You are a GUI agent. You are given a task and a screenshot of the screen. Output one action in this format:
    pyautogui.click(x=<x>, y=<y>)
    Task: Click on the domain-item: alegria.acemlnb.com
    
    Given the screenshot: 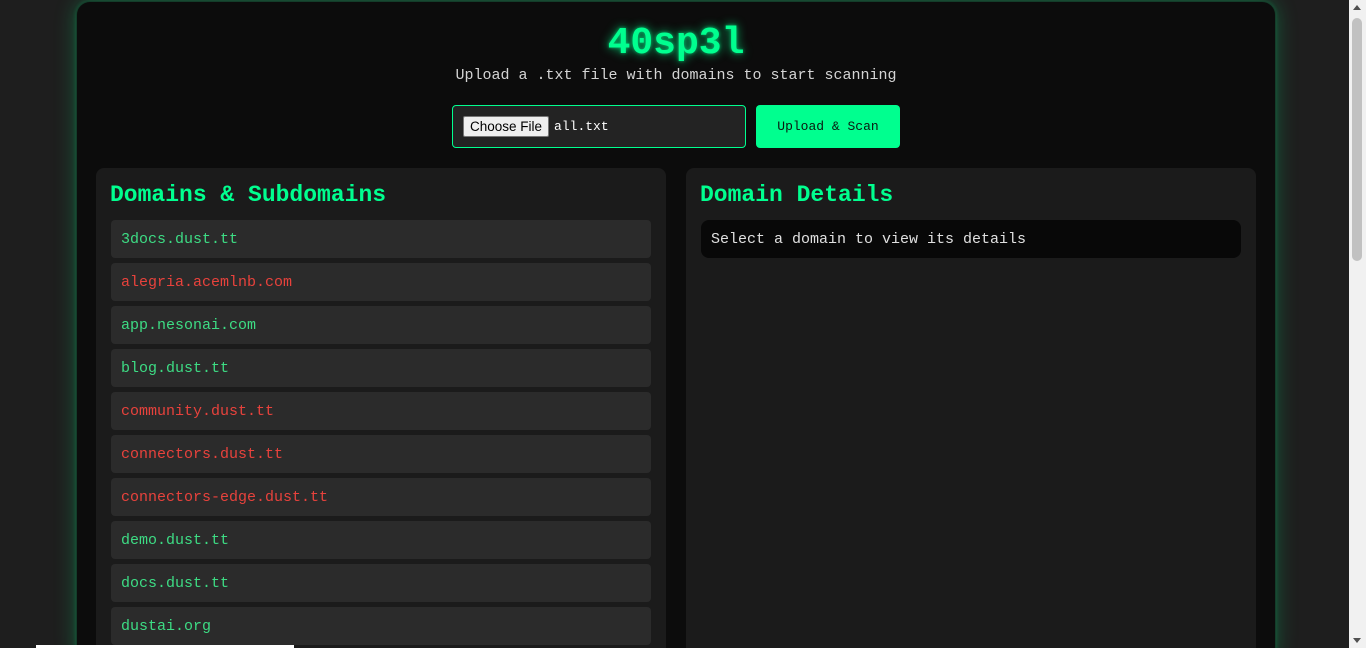 What is the action you would take?
    pyautogui.click(x=381, y=282)
    